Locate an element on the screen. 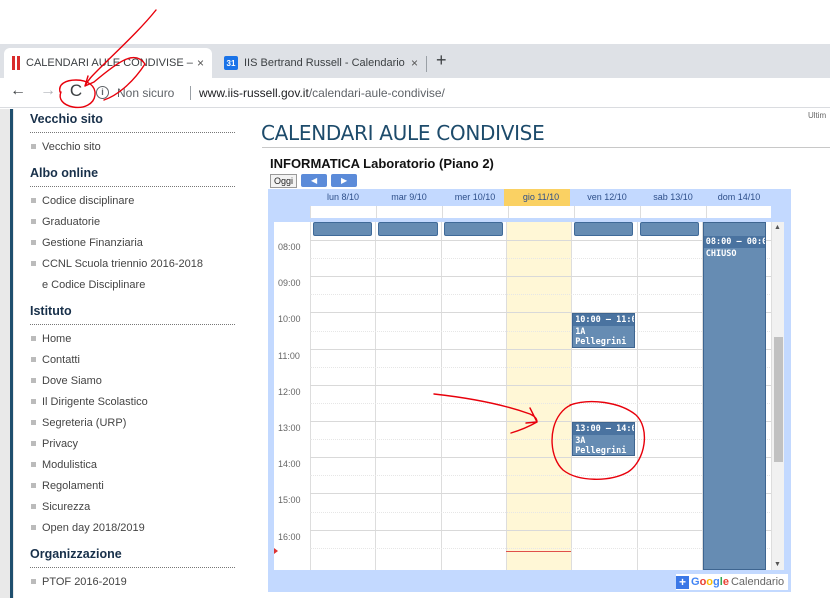  new-tab-button: + is located at coordinates (441, 60).